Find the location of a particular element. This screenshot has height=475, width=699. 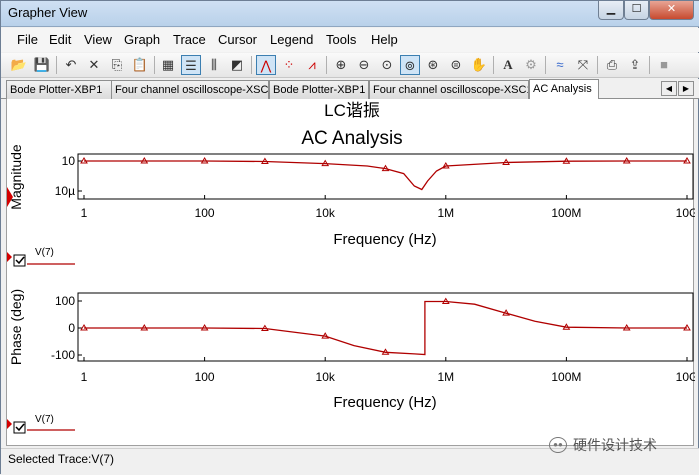

magnitude-legend: V(7) is located at coordinates (41, 257).